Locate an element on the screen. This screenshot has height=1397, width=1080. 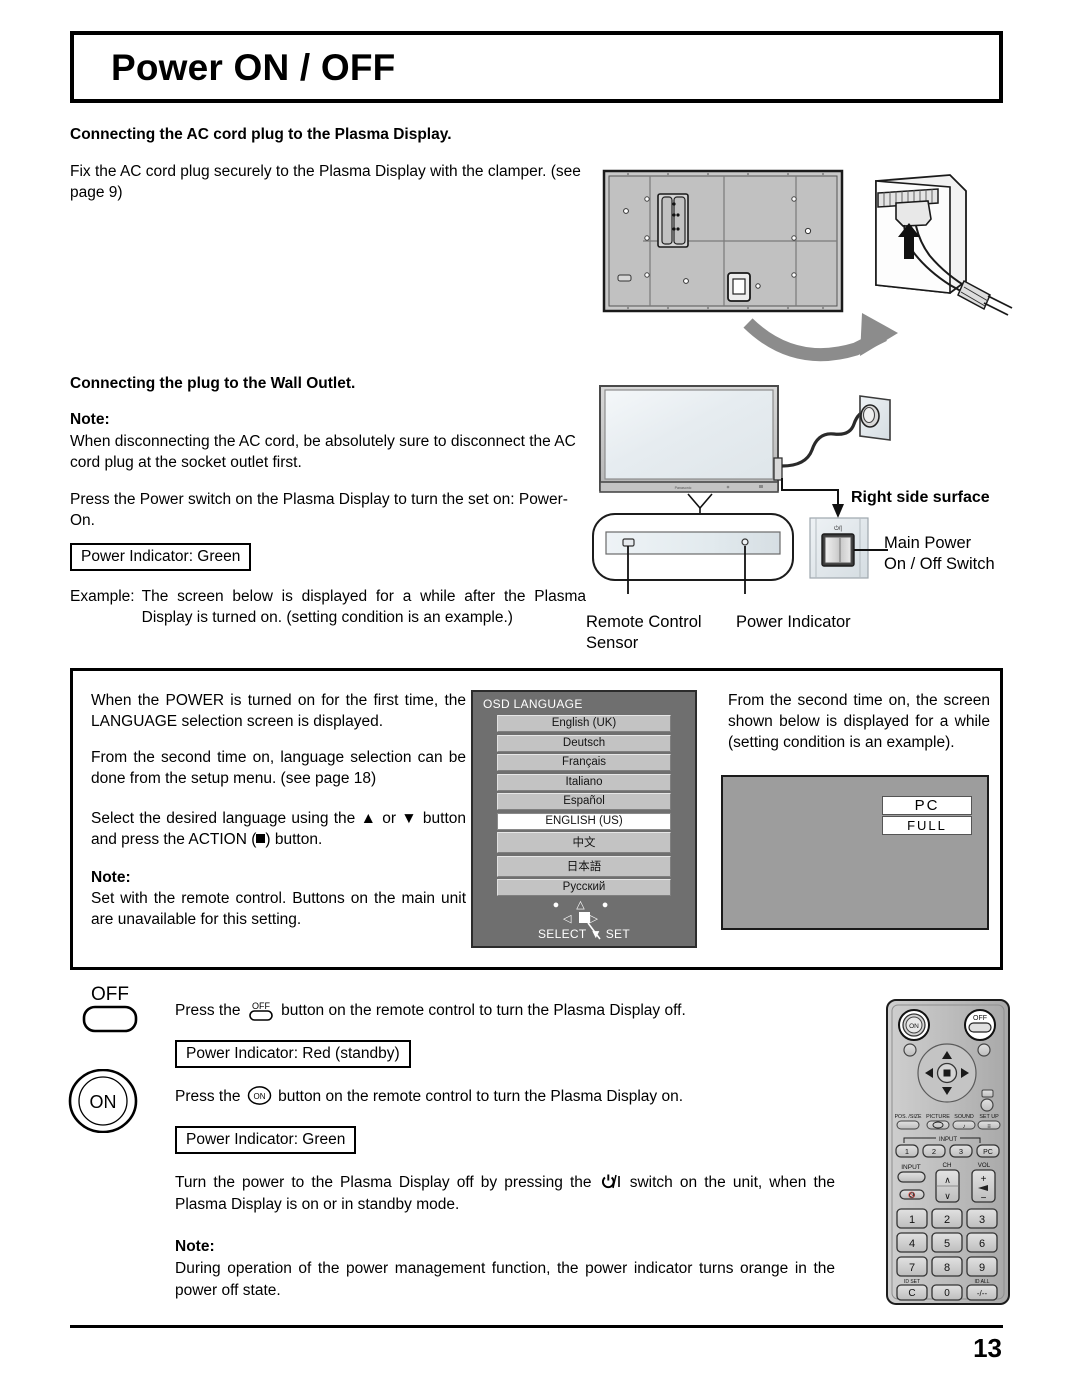
svg-text: 6 is located at coordinates (982, 1244).